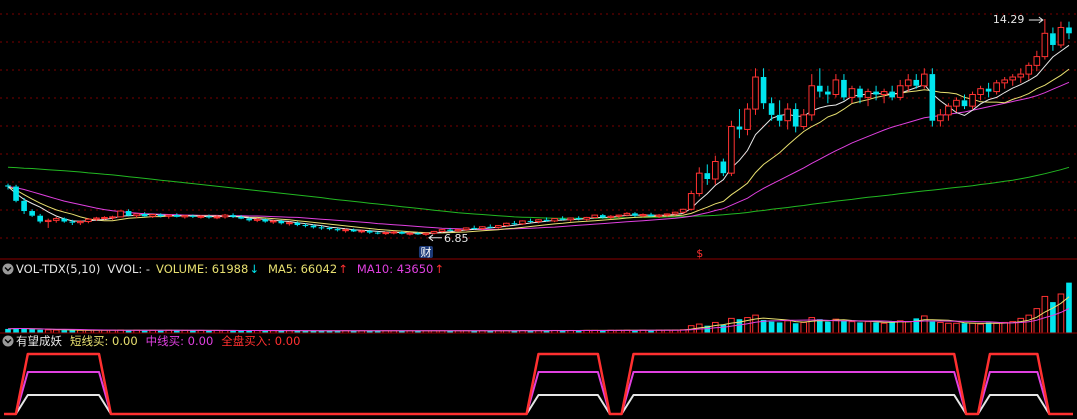  I want to click on high-price-label: 14.29, so click(1009, 19).